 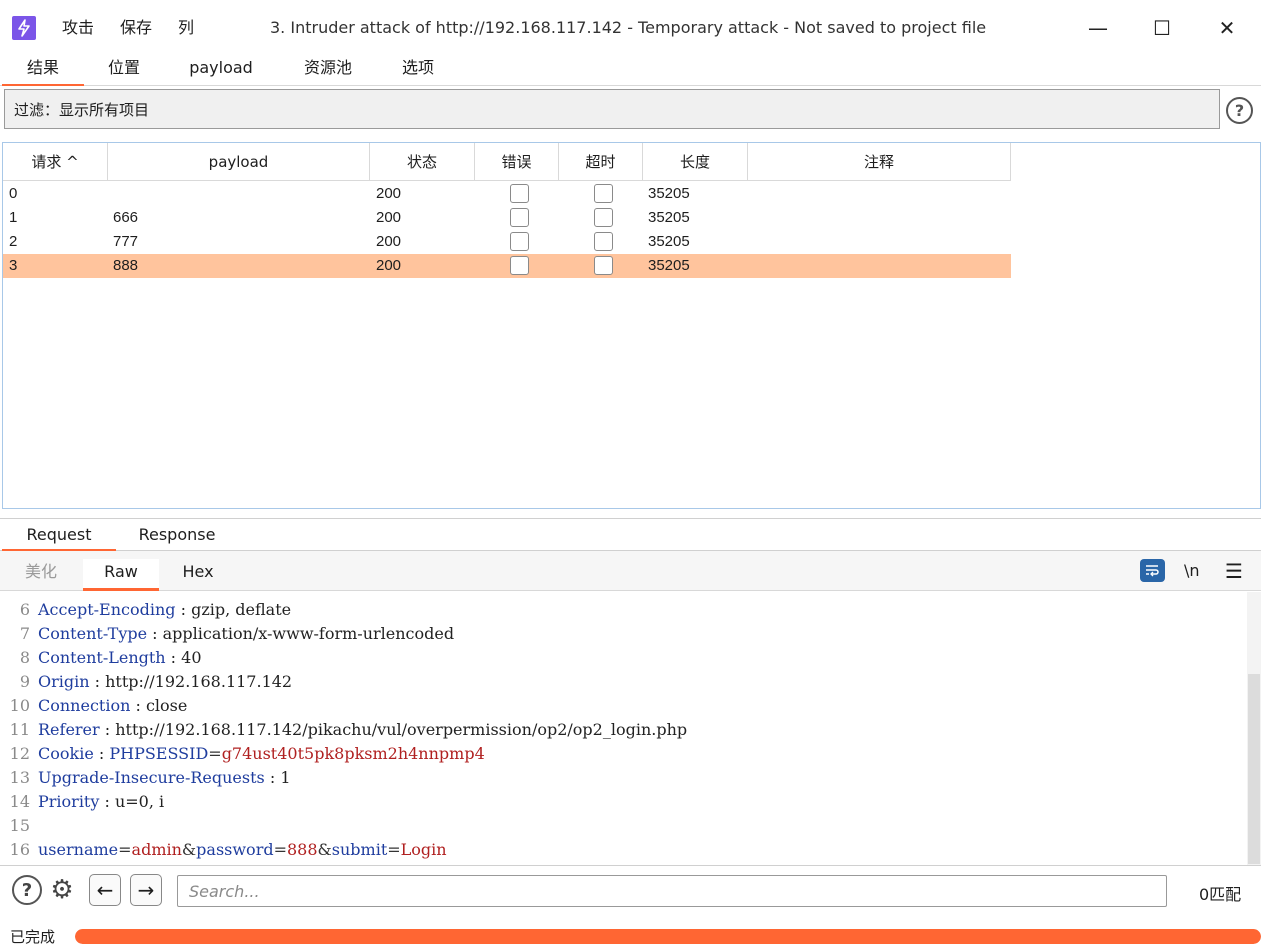 I want to click on menu-attack: 攻击, so click(x=78, y=28).